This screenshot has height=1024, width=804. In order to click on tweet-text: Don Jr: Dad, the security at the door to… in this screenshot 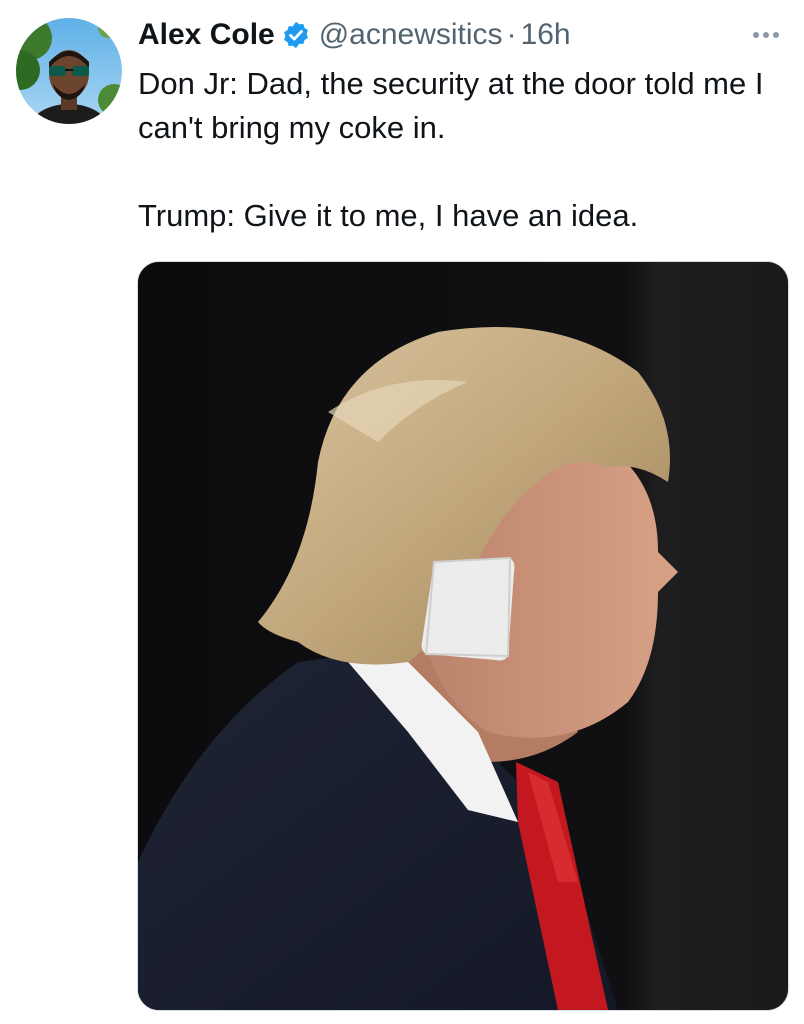, I will do `click(463, 150)`.